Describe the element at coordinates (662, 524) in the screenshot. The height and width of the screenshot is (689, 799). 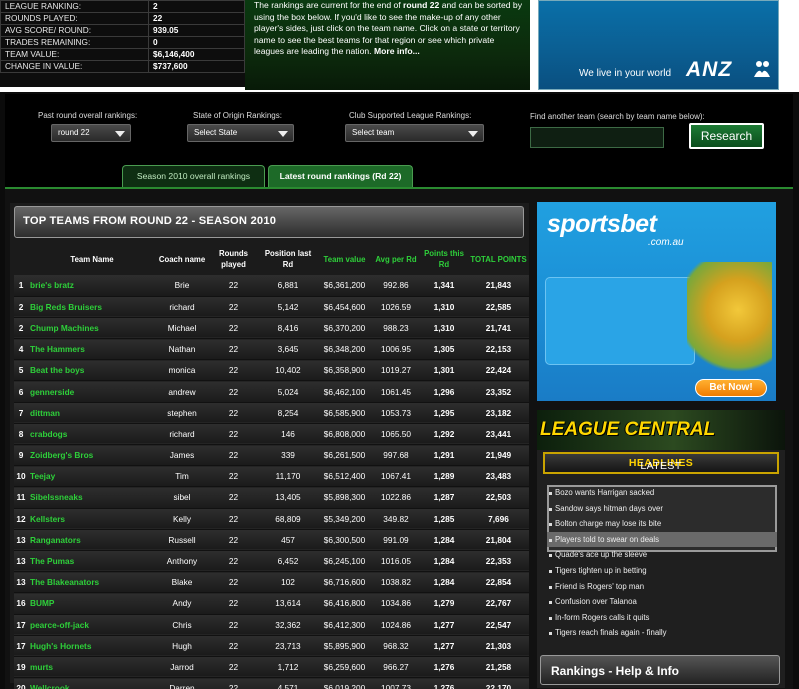
I see `headline-item: Bolton charge may lose its bite` at that location.